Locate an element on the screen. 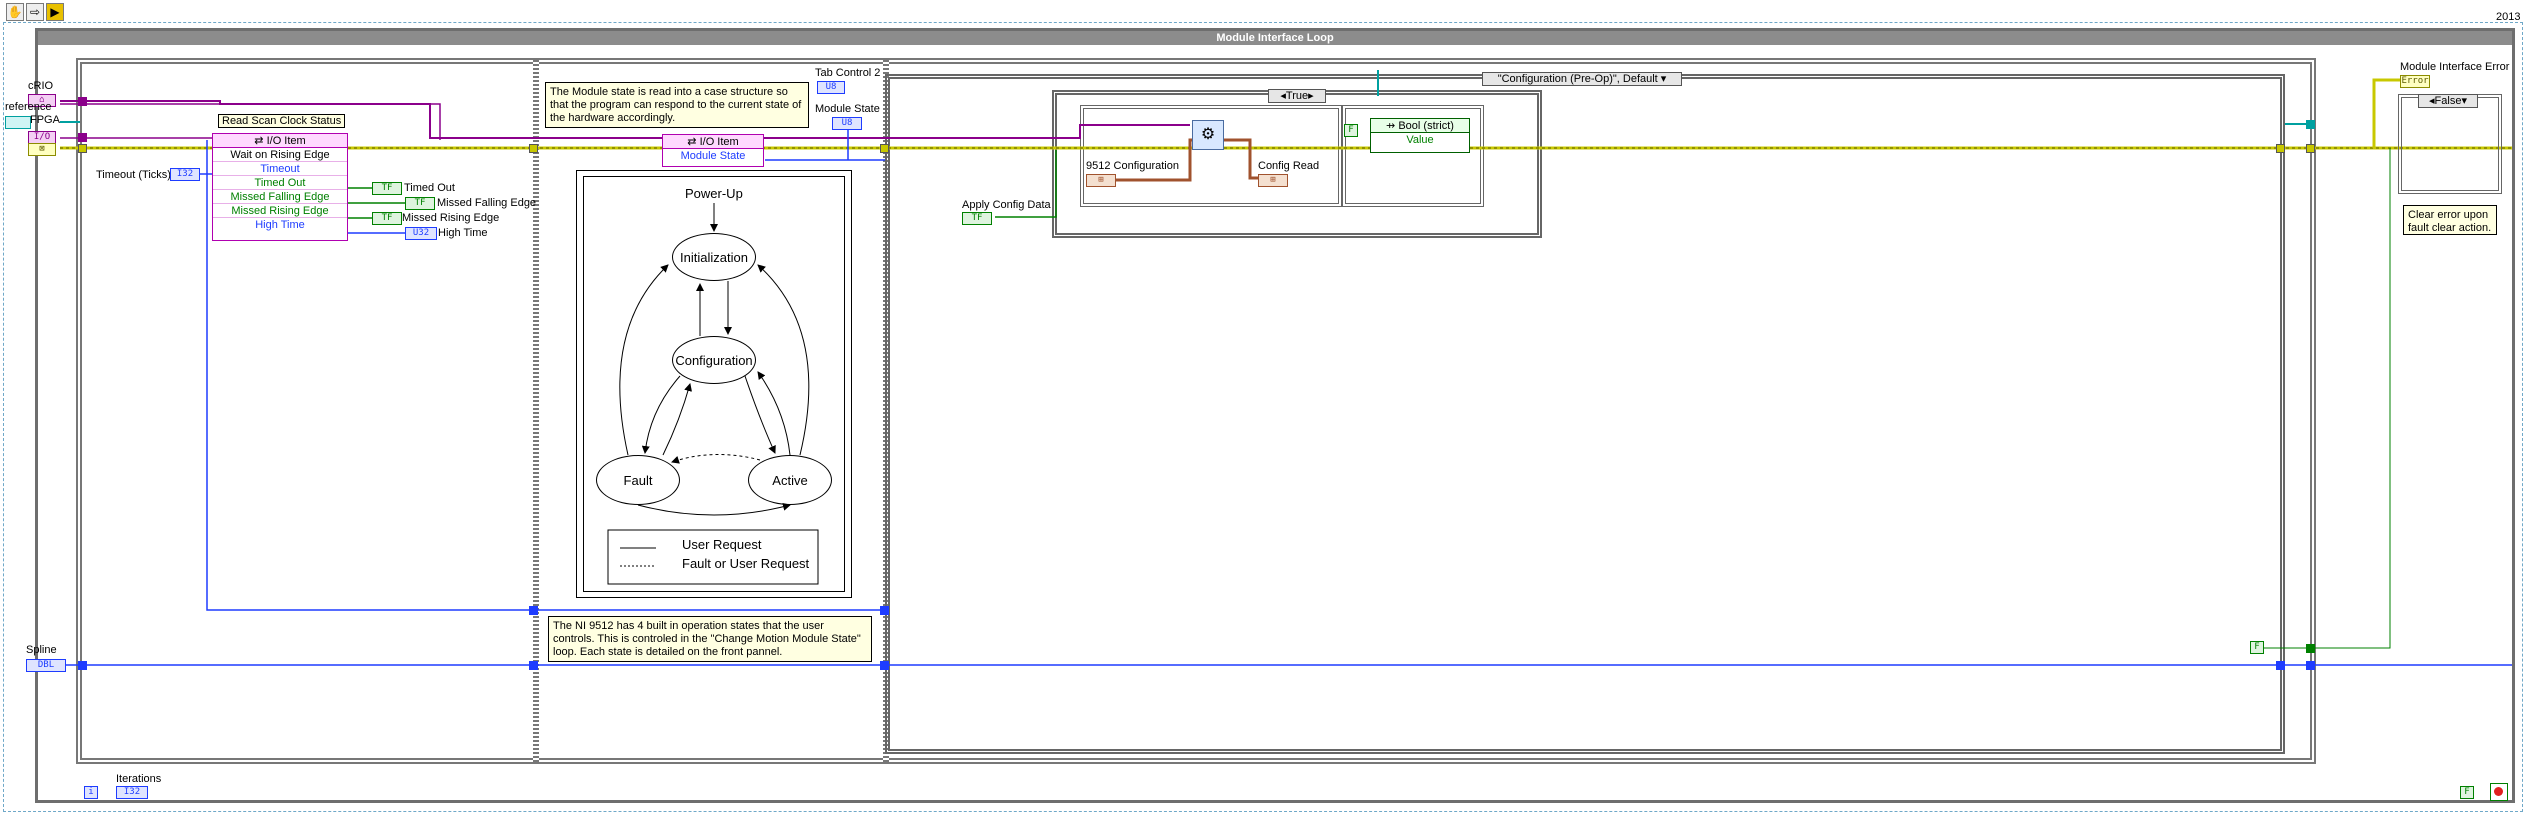 Image resolution: width=2528 pixels, height=816 pixels. bool-node-row: Value is located at coordinates (1420, 140).